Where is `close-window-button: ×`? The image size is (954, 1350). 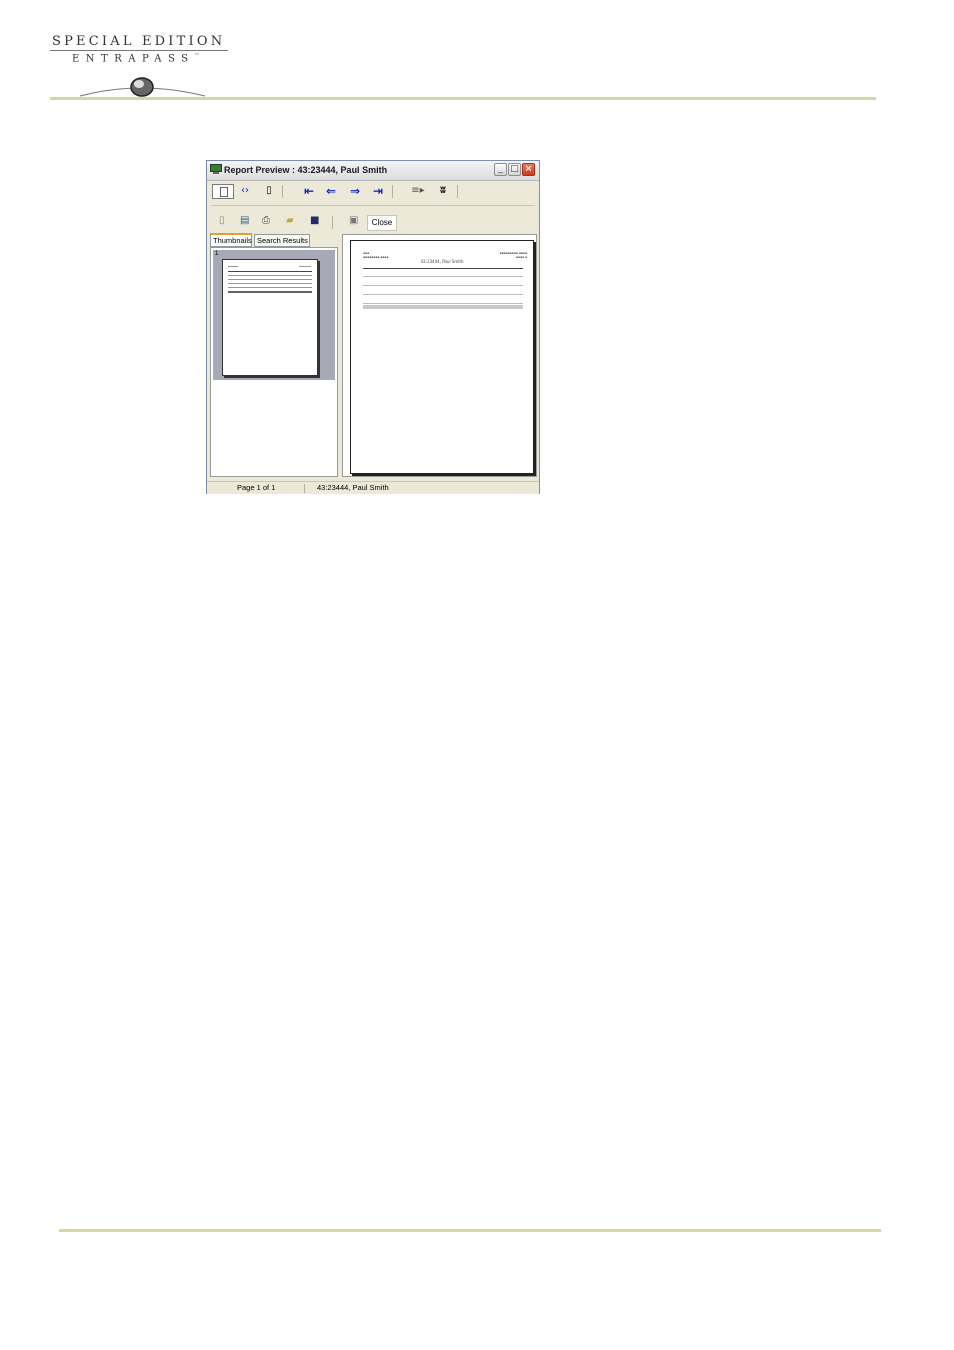
close-window-button: × is located at coordinates (528, 169).